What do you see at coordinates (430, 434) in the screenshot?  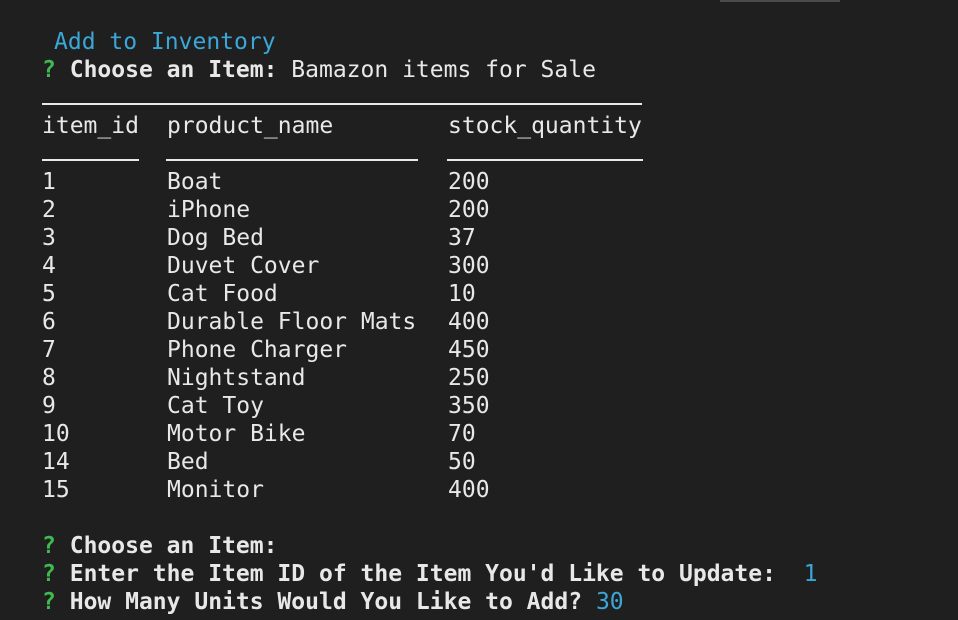 I see `table-row: 10 Motor Bike 70` at bounding box center [430, 434].